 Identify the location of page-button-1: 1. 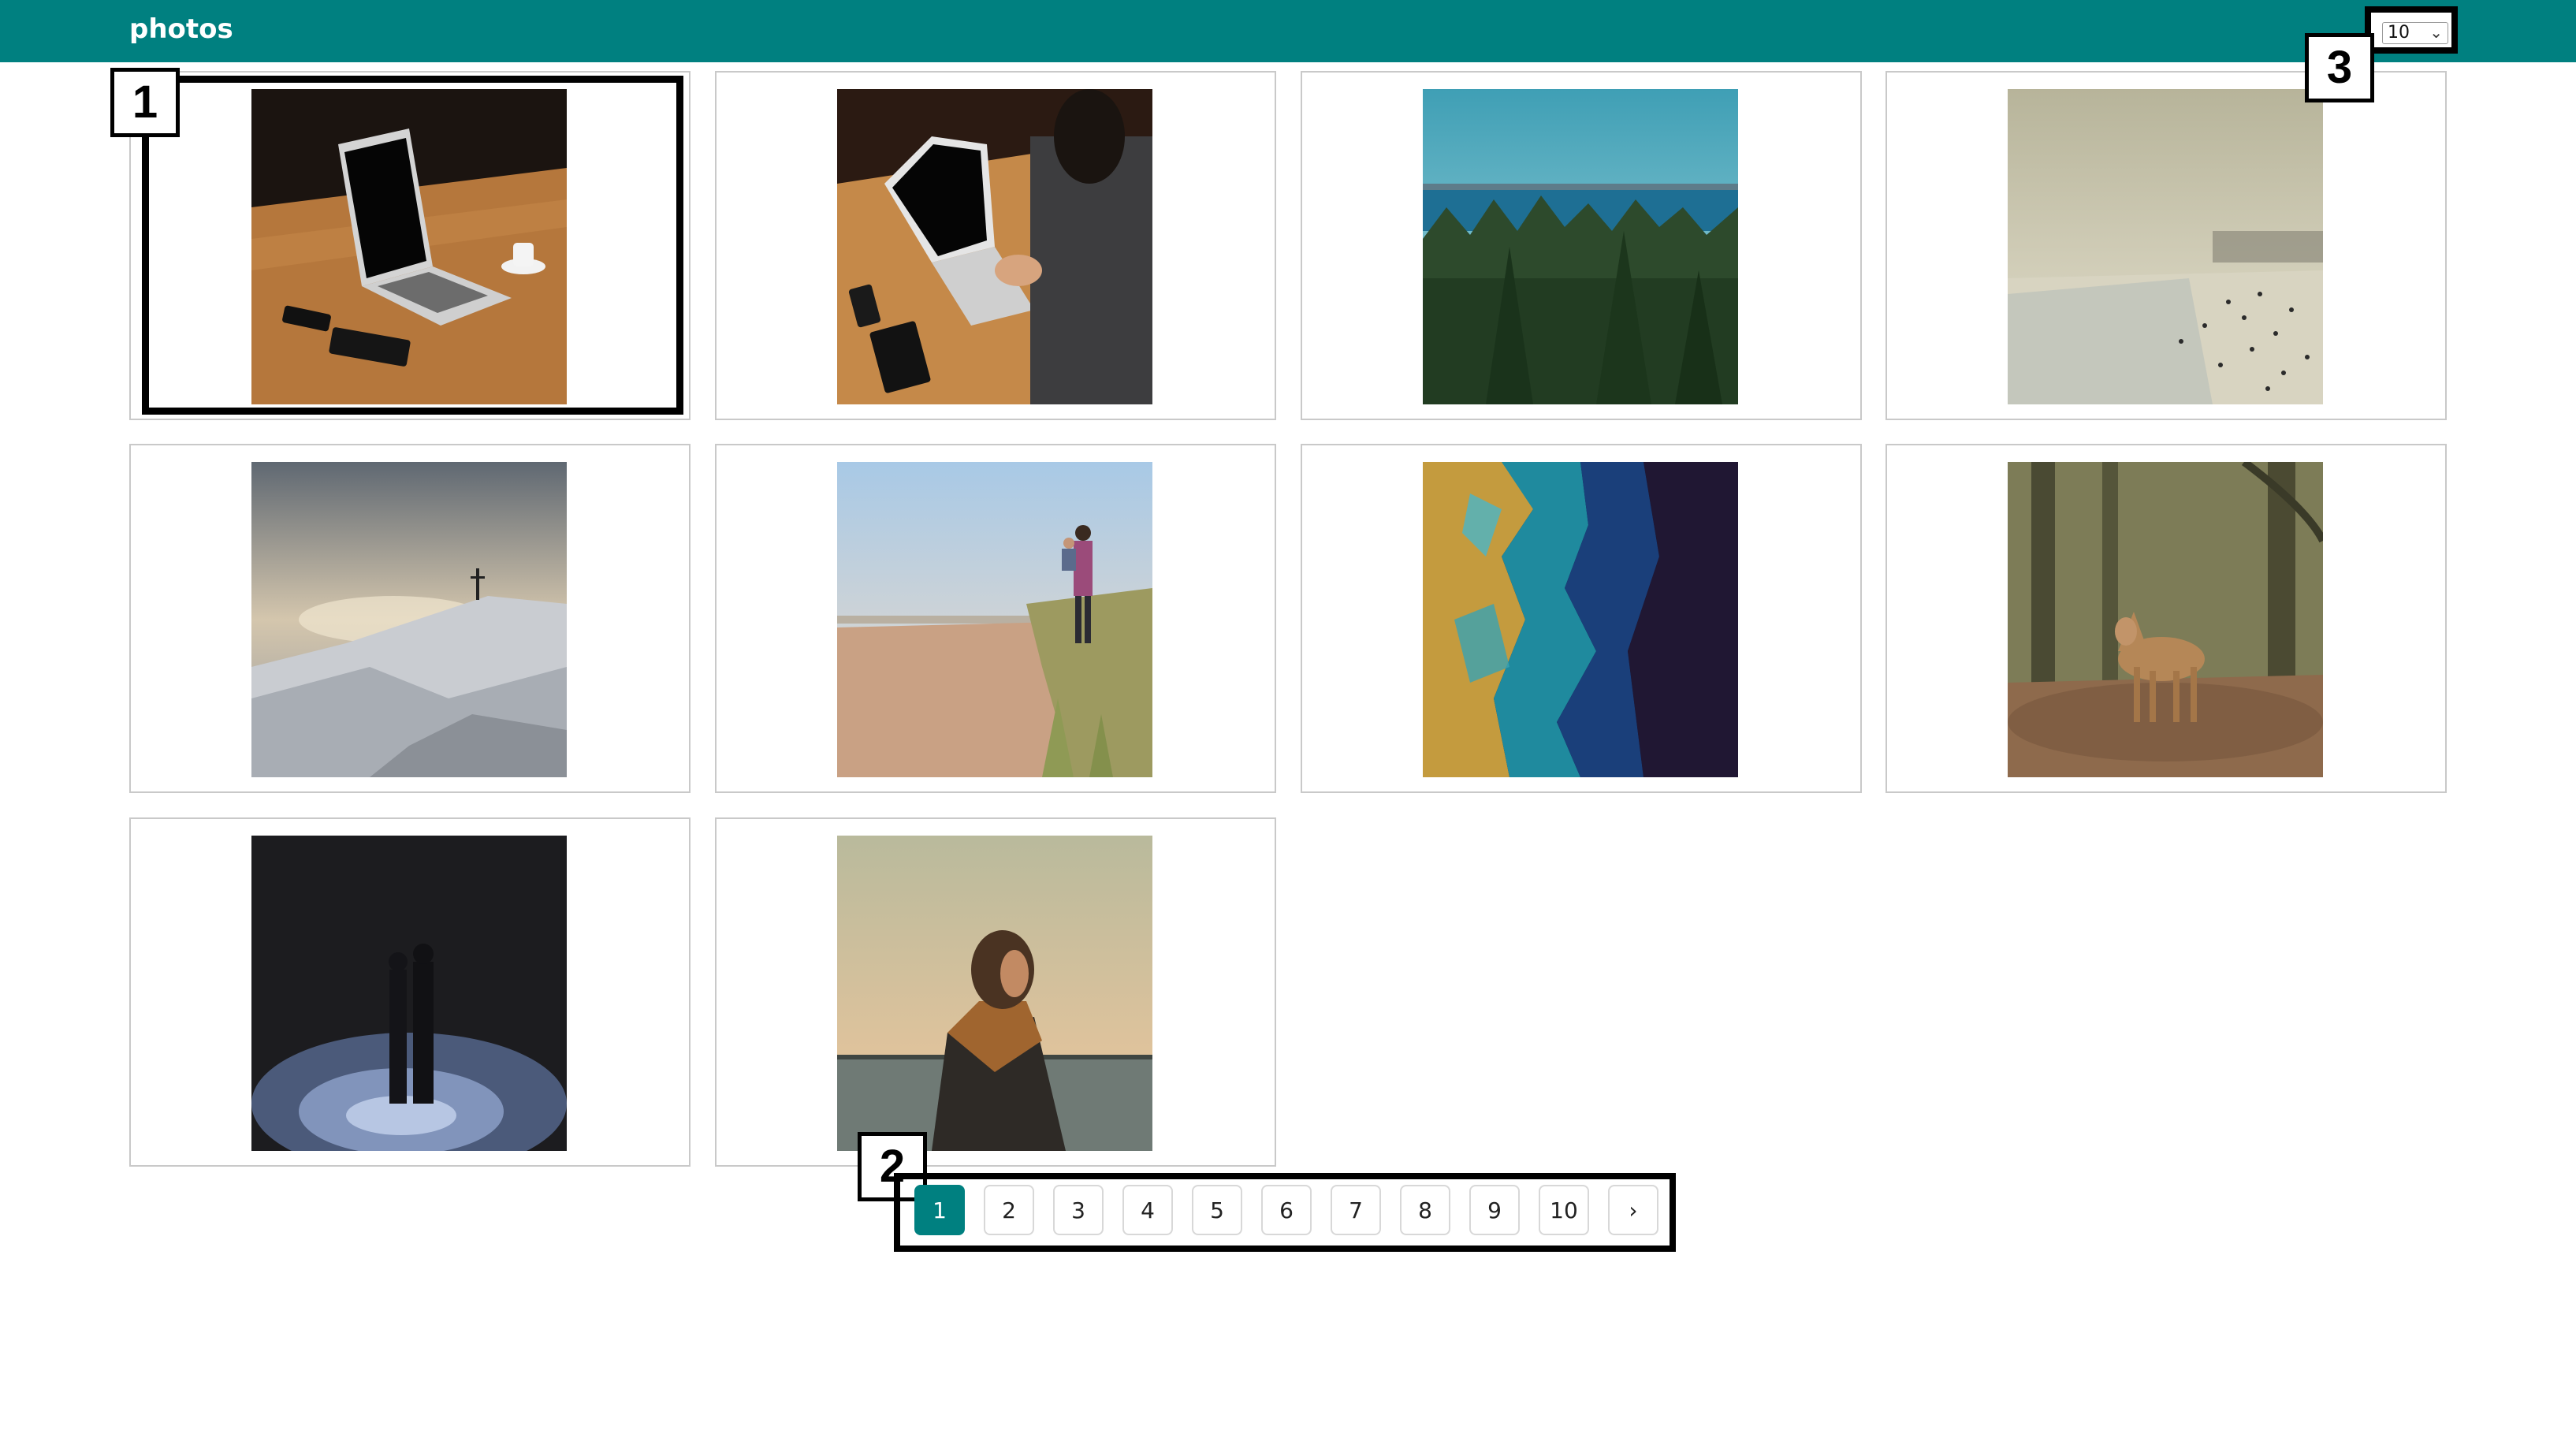
(939, 1210).